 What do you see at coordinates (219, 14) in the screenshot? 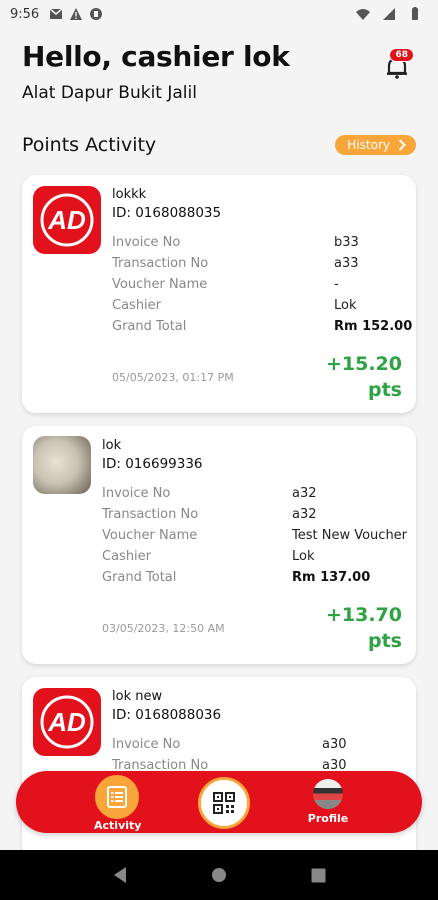
I see `status-bar: 9:56` at bounding box center [219, 14].